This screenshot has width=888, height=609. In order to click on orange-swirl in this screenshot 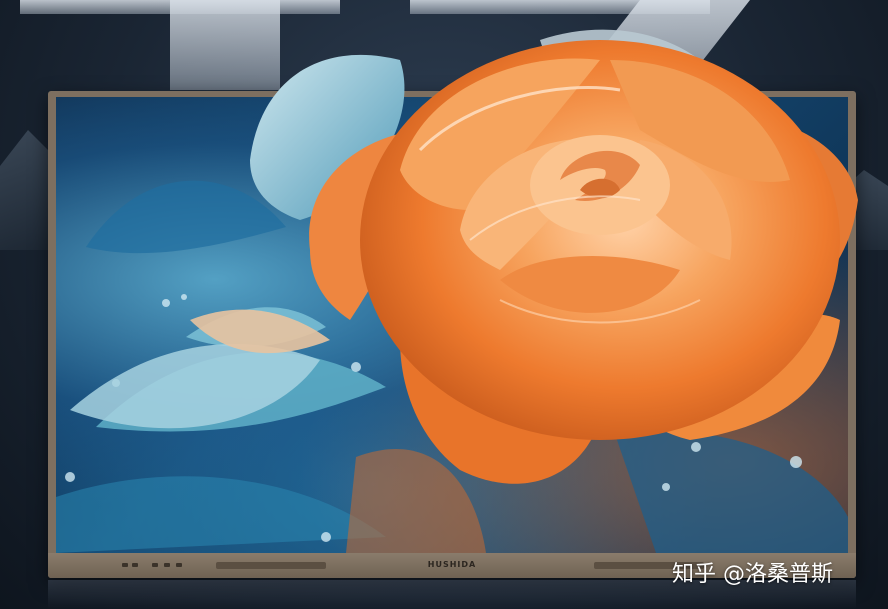, I will do `click(416, 501)`.